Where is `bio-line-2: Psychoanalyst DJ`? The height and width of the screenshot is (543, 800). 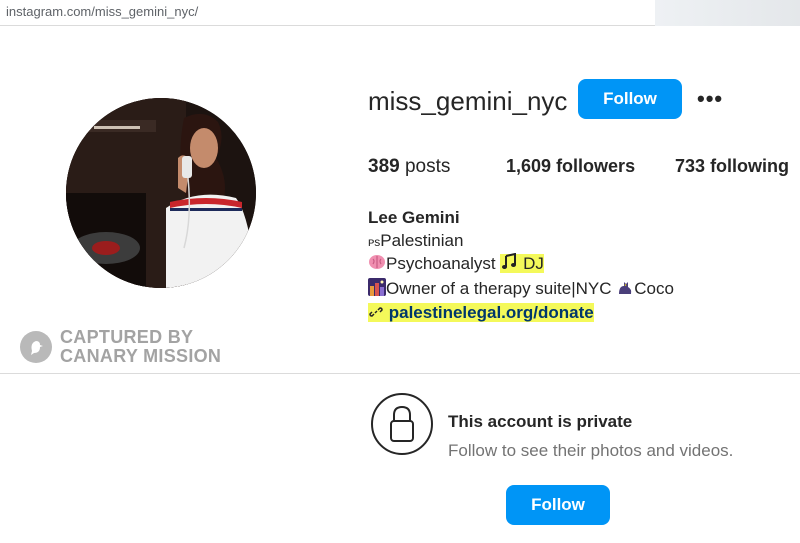
bio-line-2: Psychoanalyst DJ is located at coordinates (521, 265).